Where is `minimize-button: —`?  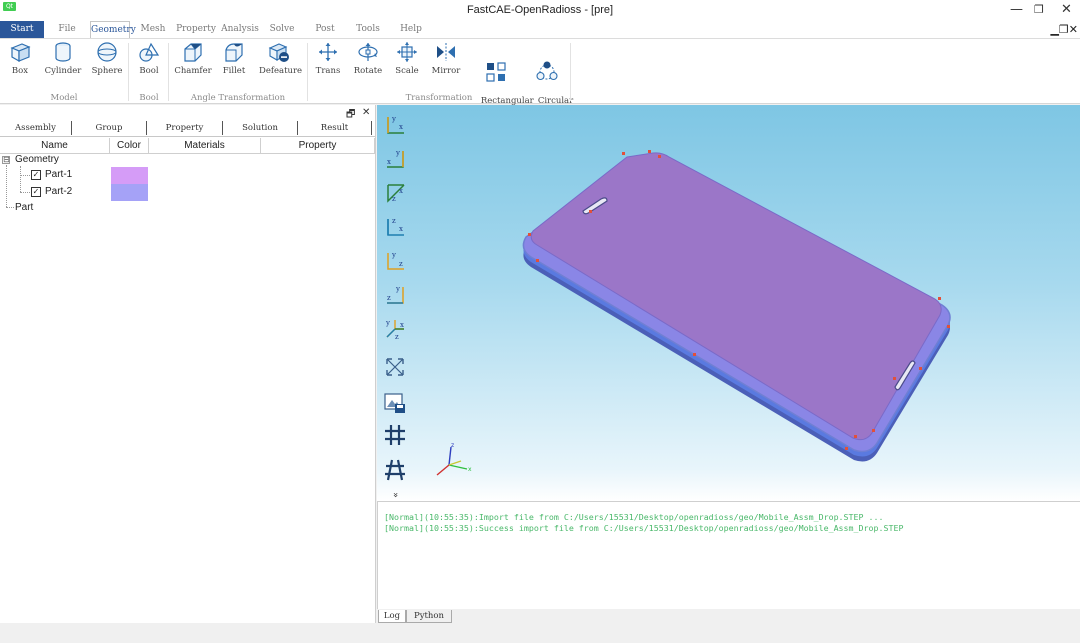
minimize-button: — is located at coordinates (1016, 9).